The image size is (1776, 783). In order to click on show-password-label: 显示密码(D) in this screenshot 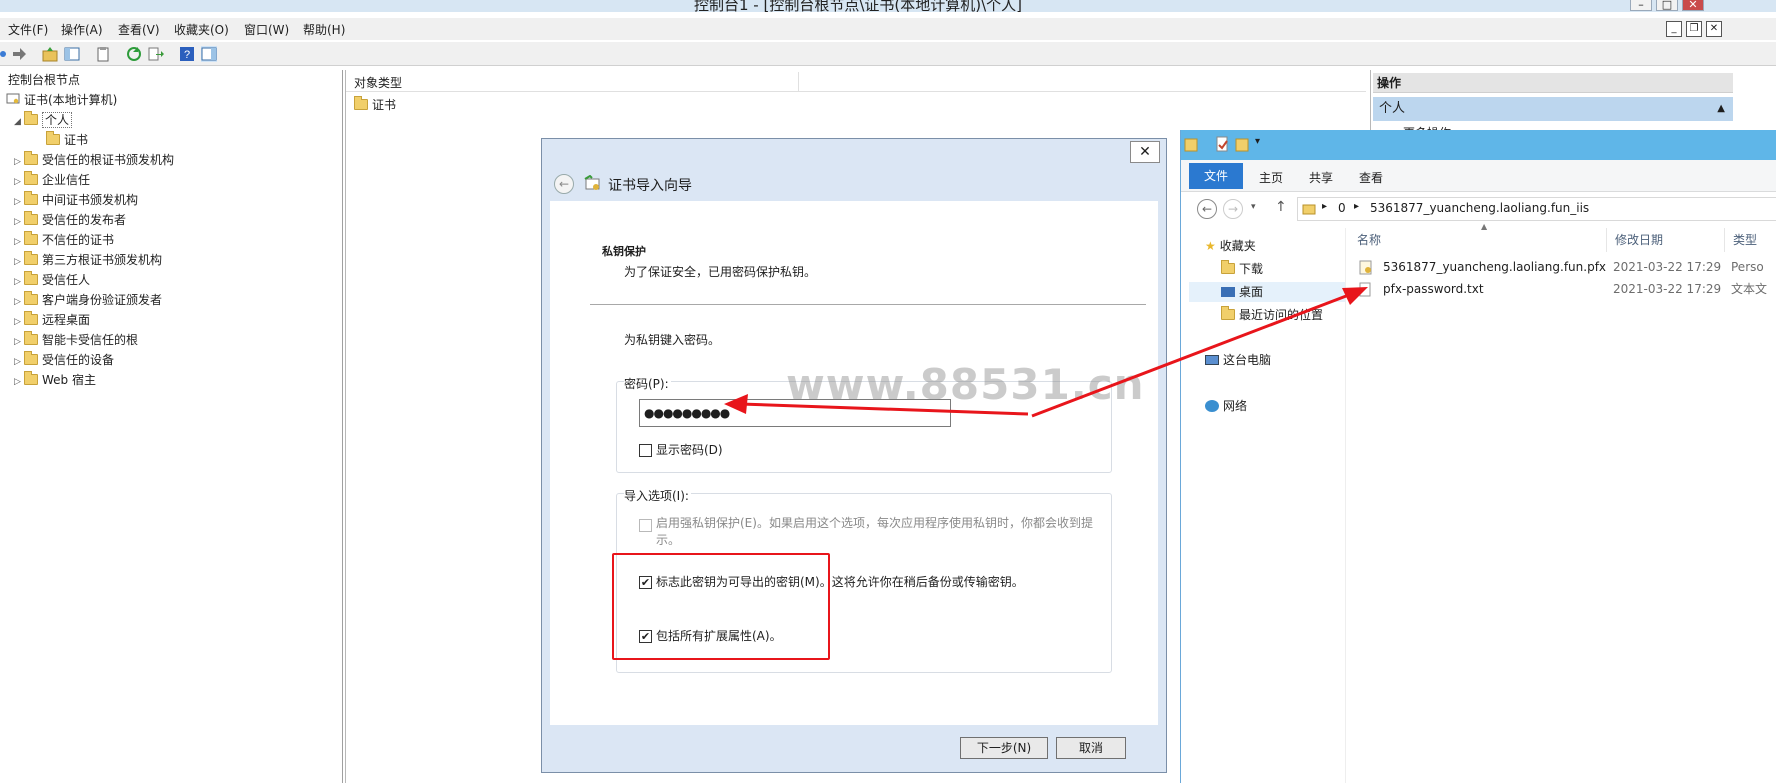, I will do `click(689, 449)`.